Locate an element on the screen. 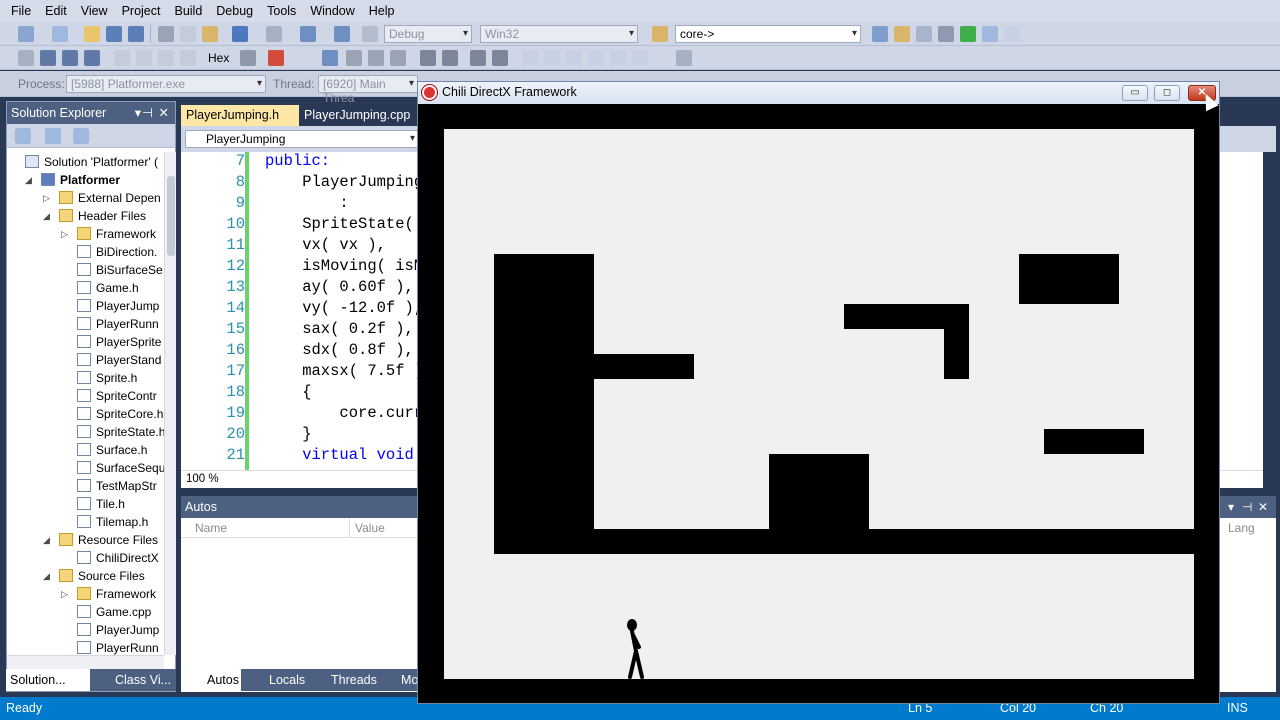 This screenshot has height=720, width=1280. tree-item: Source Files is located at coordinates (102, 576).